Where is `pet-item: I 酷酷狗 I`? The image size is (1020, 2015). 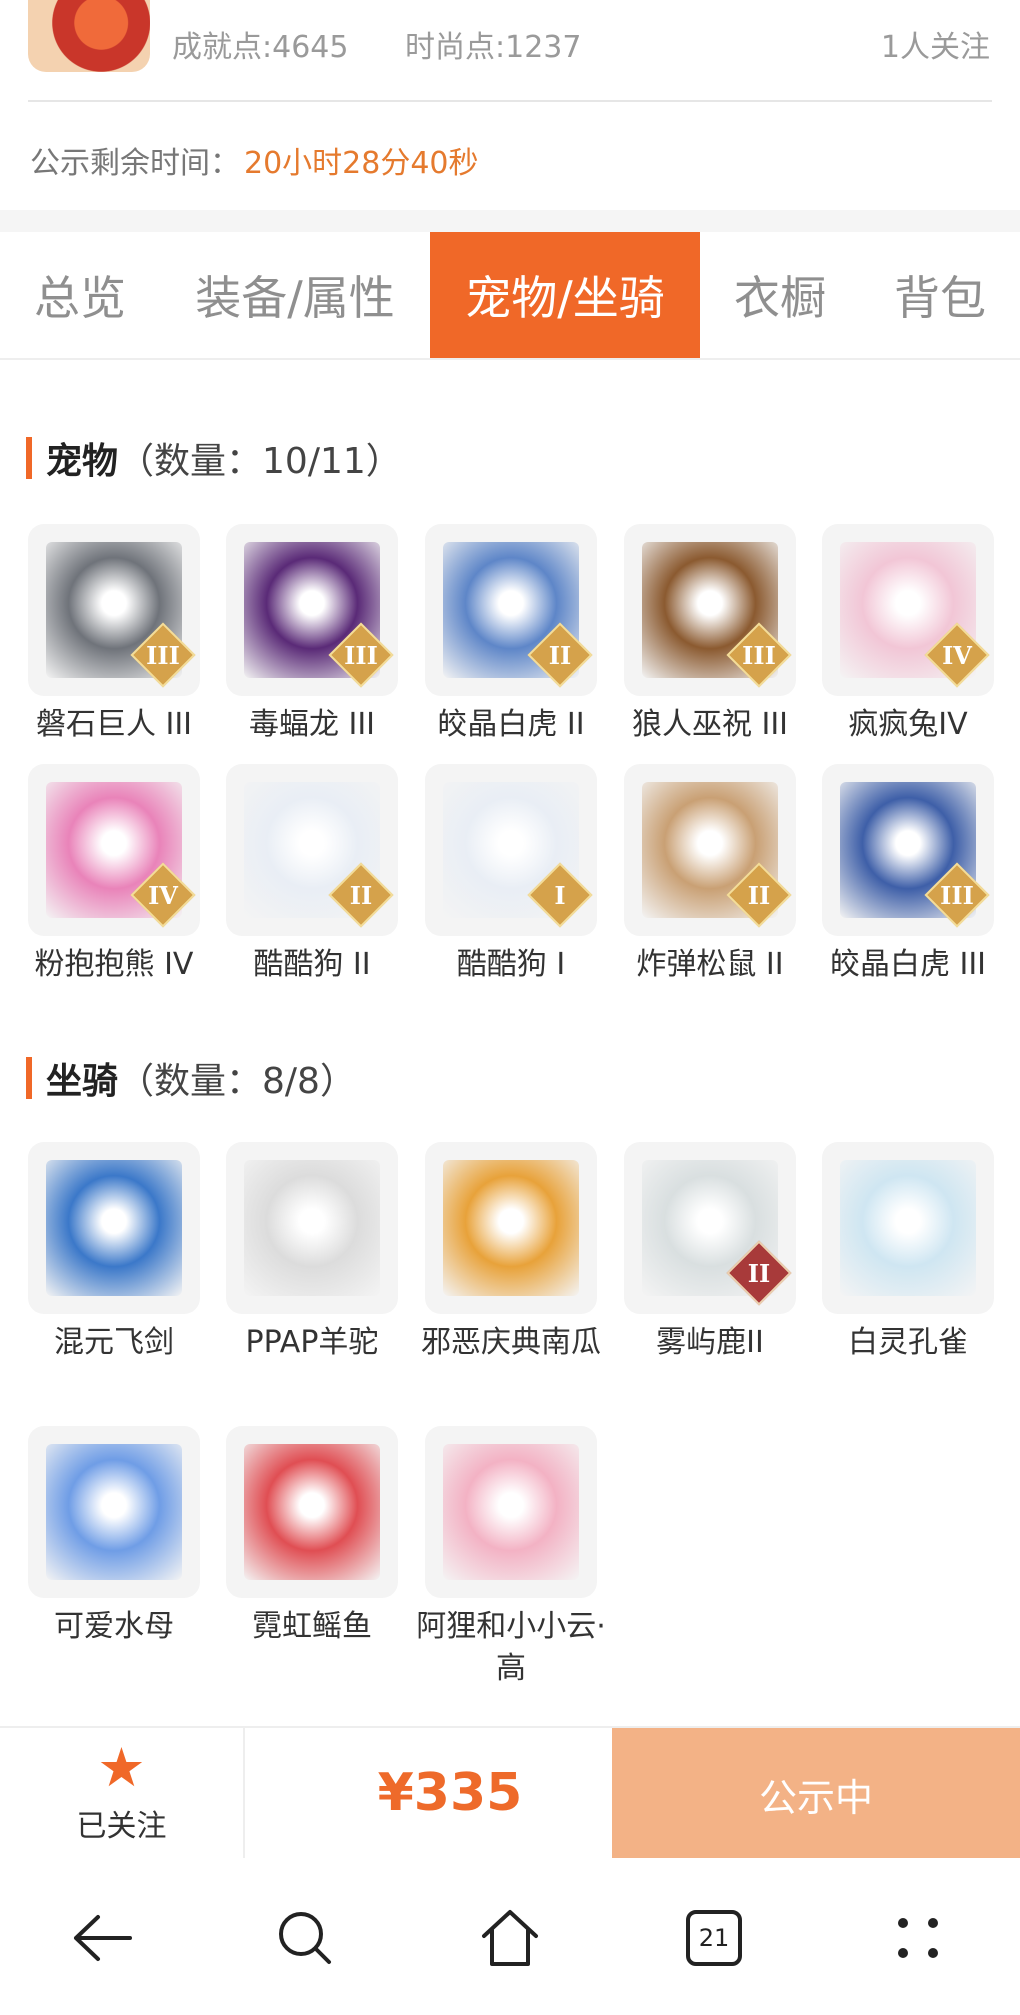
pet-item: I 酷酷狗 I is located at coordinates (511, 875).